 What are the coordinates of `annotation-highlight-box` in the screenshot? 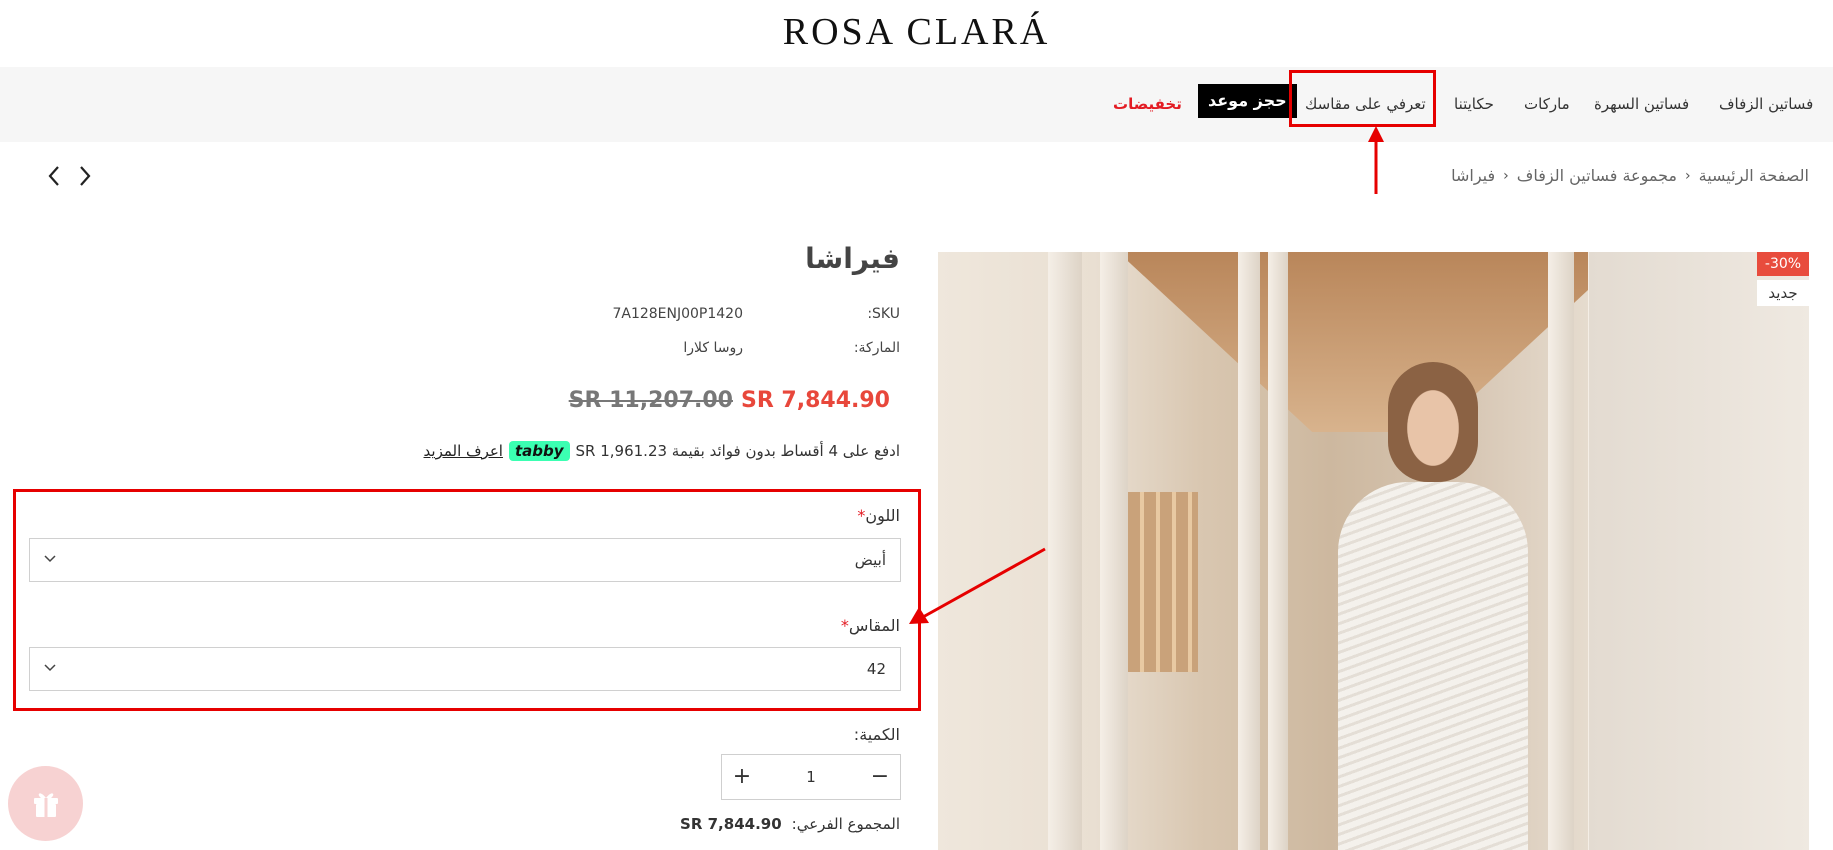 It's located at (1362, 98).